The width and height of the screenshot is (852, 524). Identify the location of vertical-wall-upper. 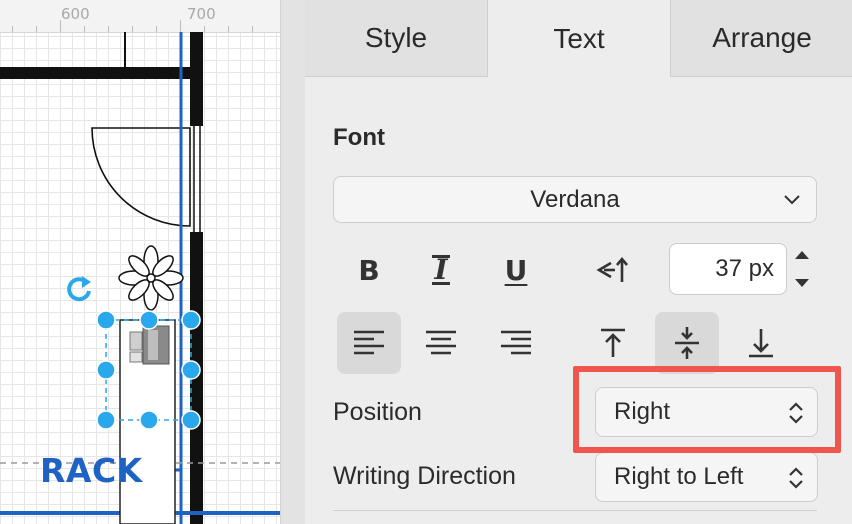
(196, 79).